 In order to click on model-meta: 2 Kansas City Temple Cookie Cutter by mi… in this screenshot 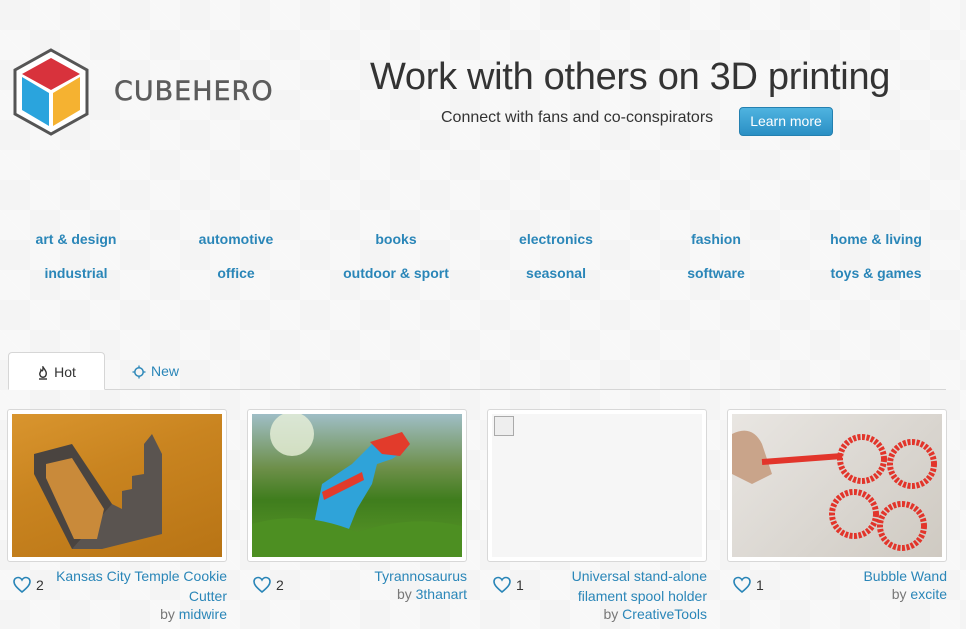, I will do `click(117, 592)`.